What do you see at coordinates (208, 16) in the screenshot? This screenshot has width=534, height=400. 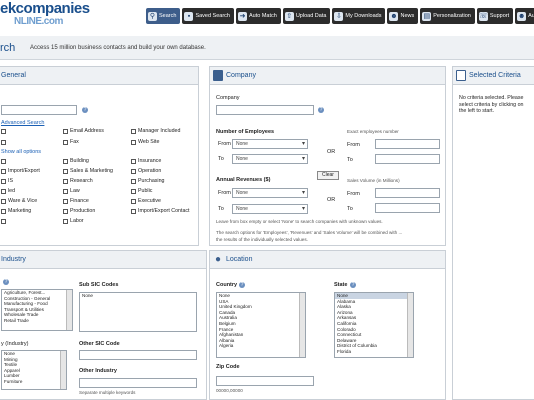 I see `nav-saved-search-button: ▪ Saved Search` at bounding box center [208, 16].